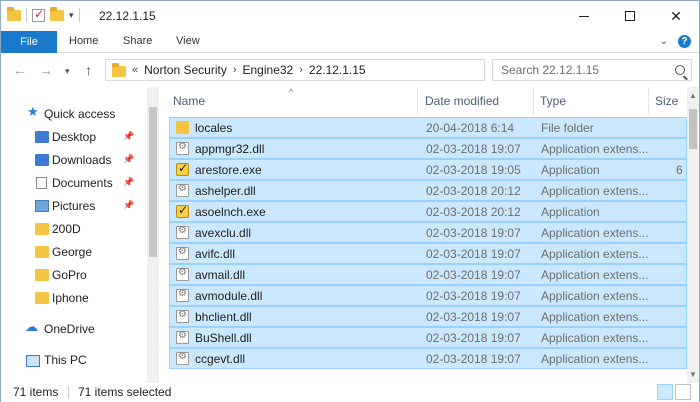 This screenshot has height=402, width=700. What do you see at coordinates (230, 212) in the screenshot?
I see `file-name: asoelnch.exe` at bounding box center [230, 212].